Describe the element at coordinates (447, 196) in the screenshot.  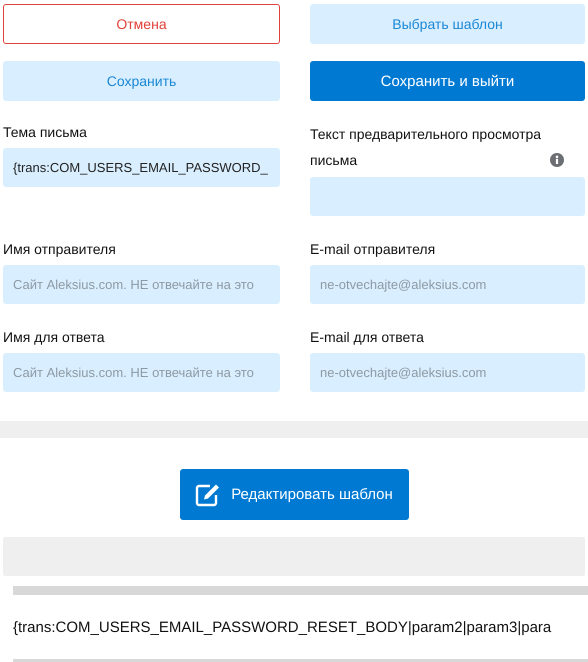
I see `input-field` at that location.